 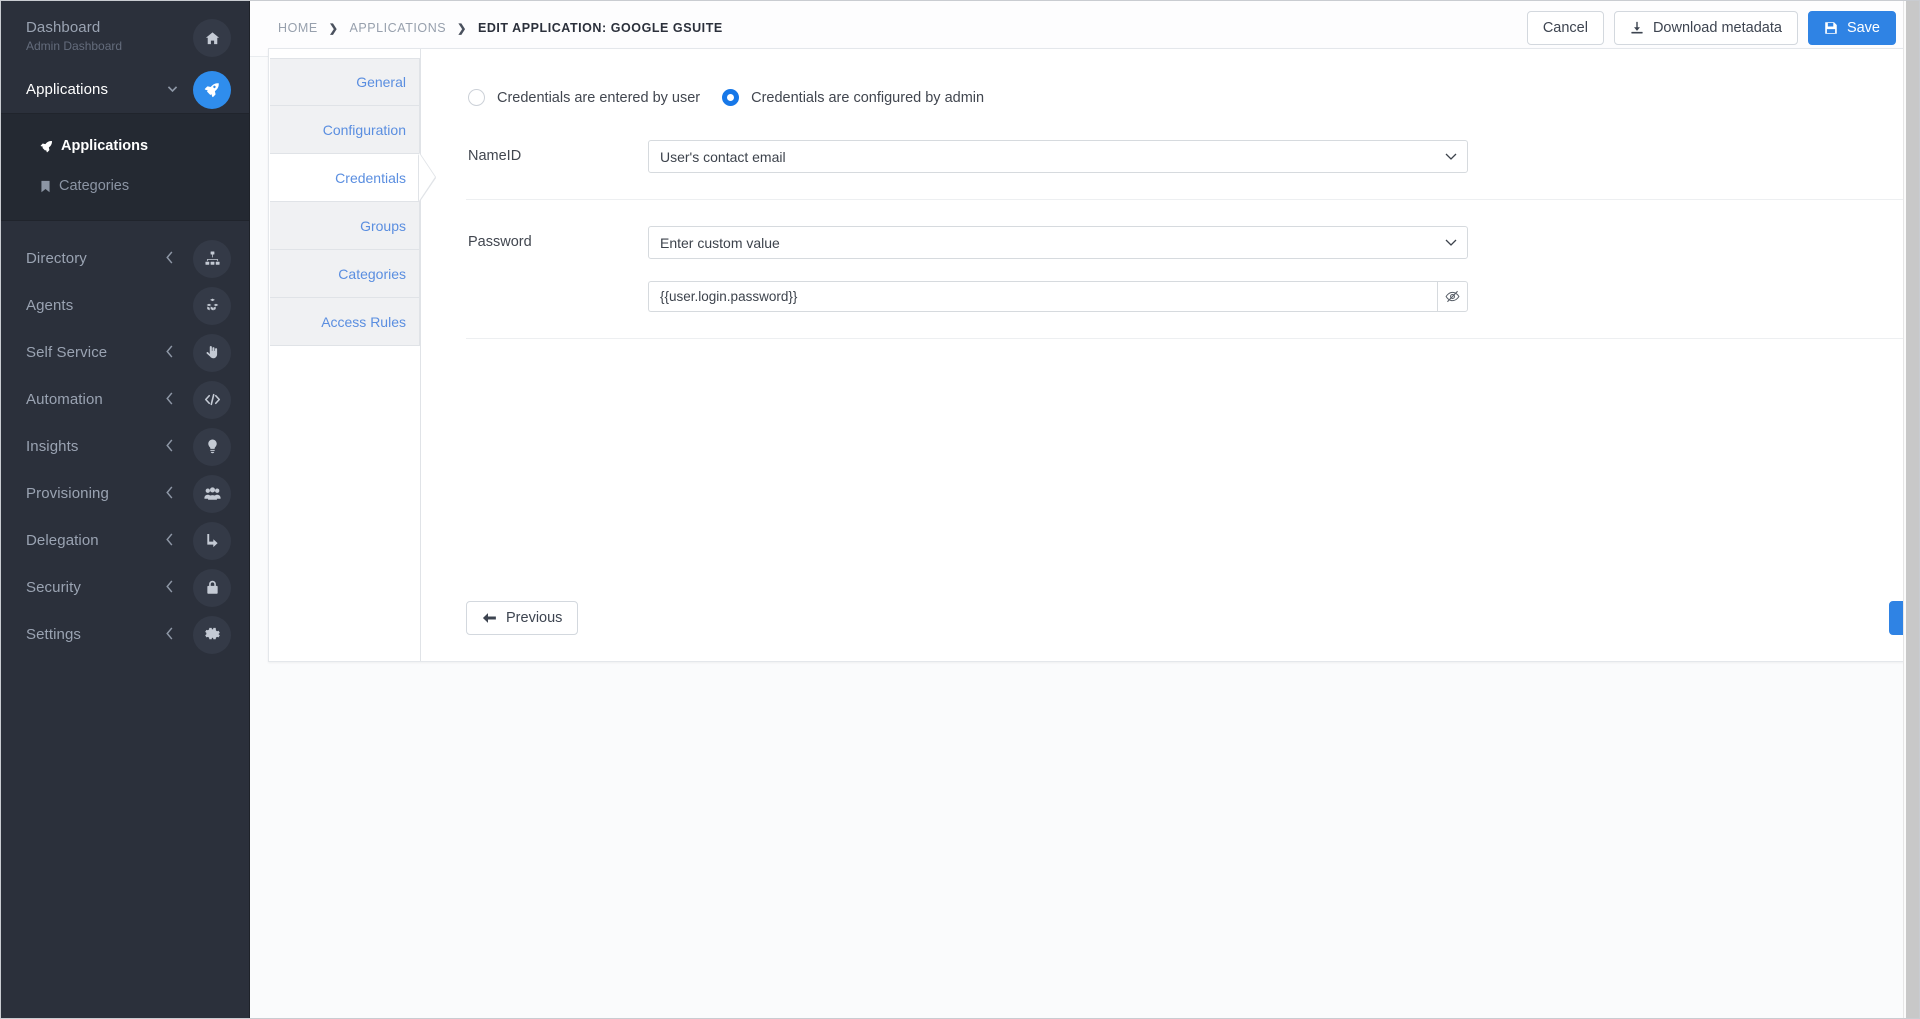 I want to click on radio-credentials-configured-by-admin: Credentials are configured by admin, so click(x=853, y=97).